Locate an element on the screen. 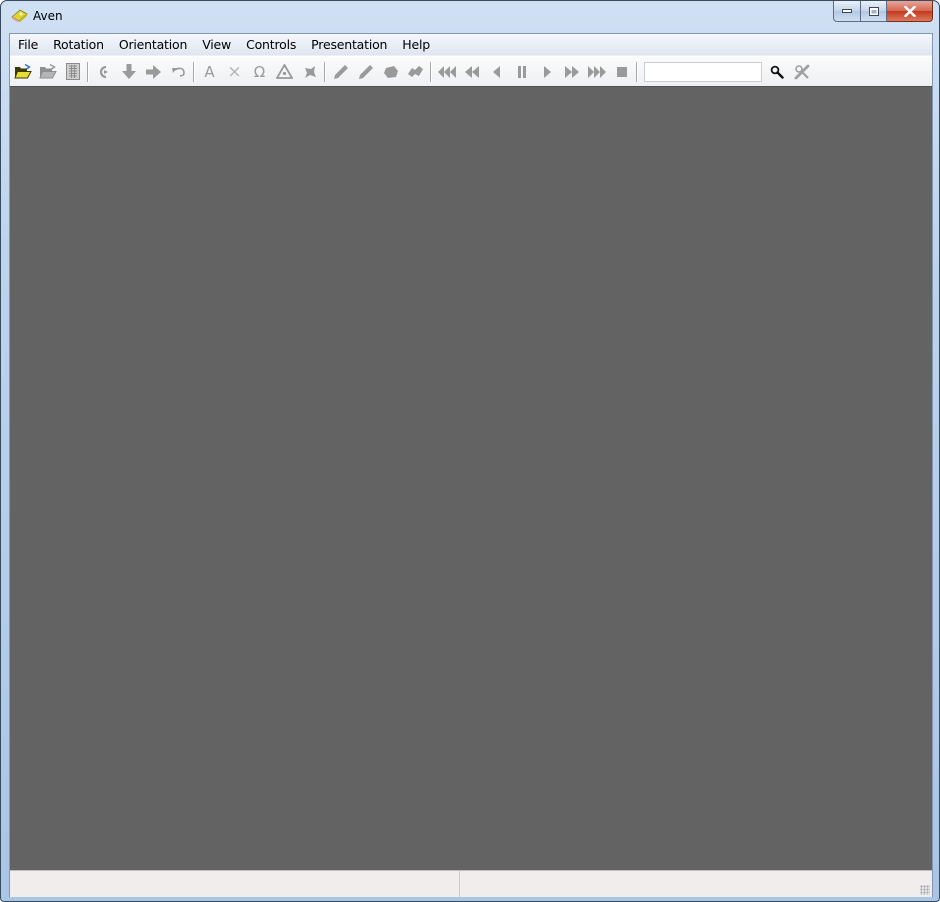  status-pane-info is located at coordinates (691, 884).